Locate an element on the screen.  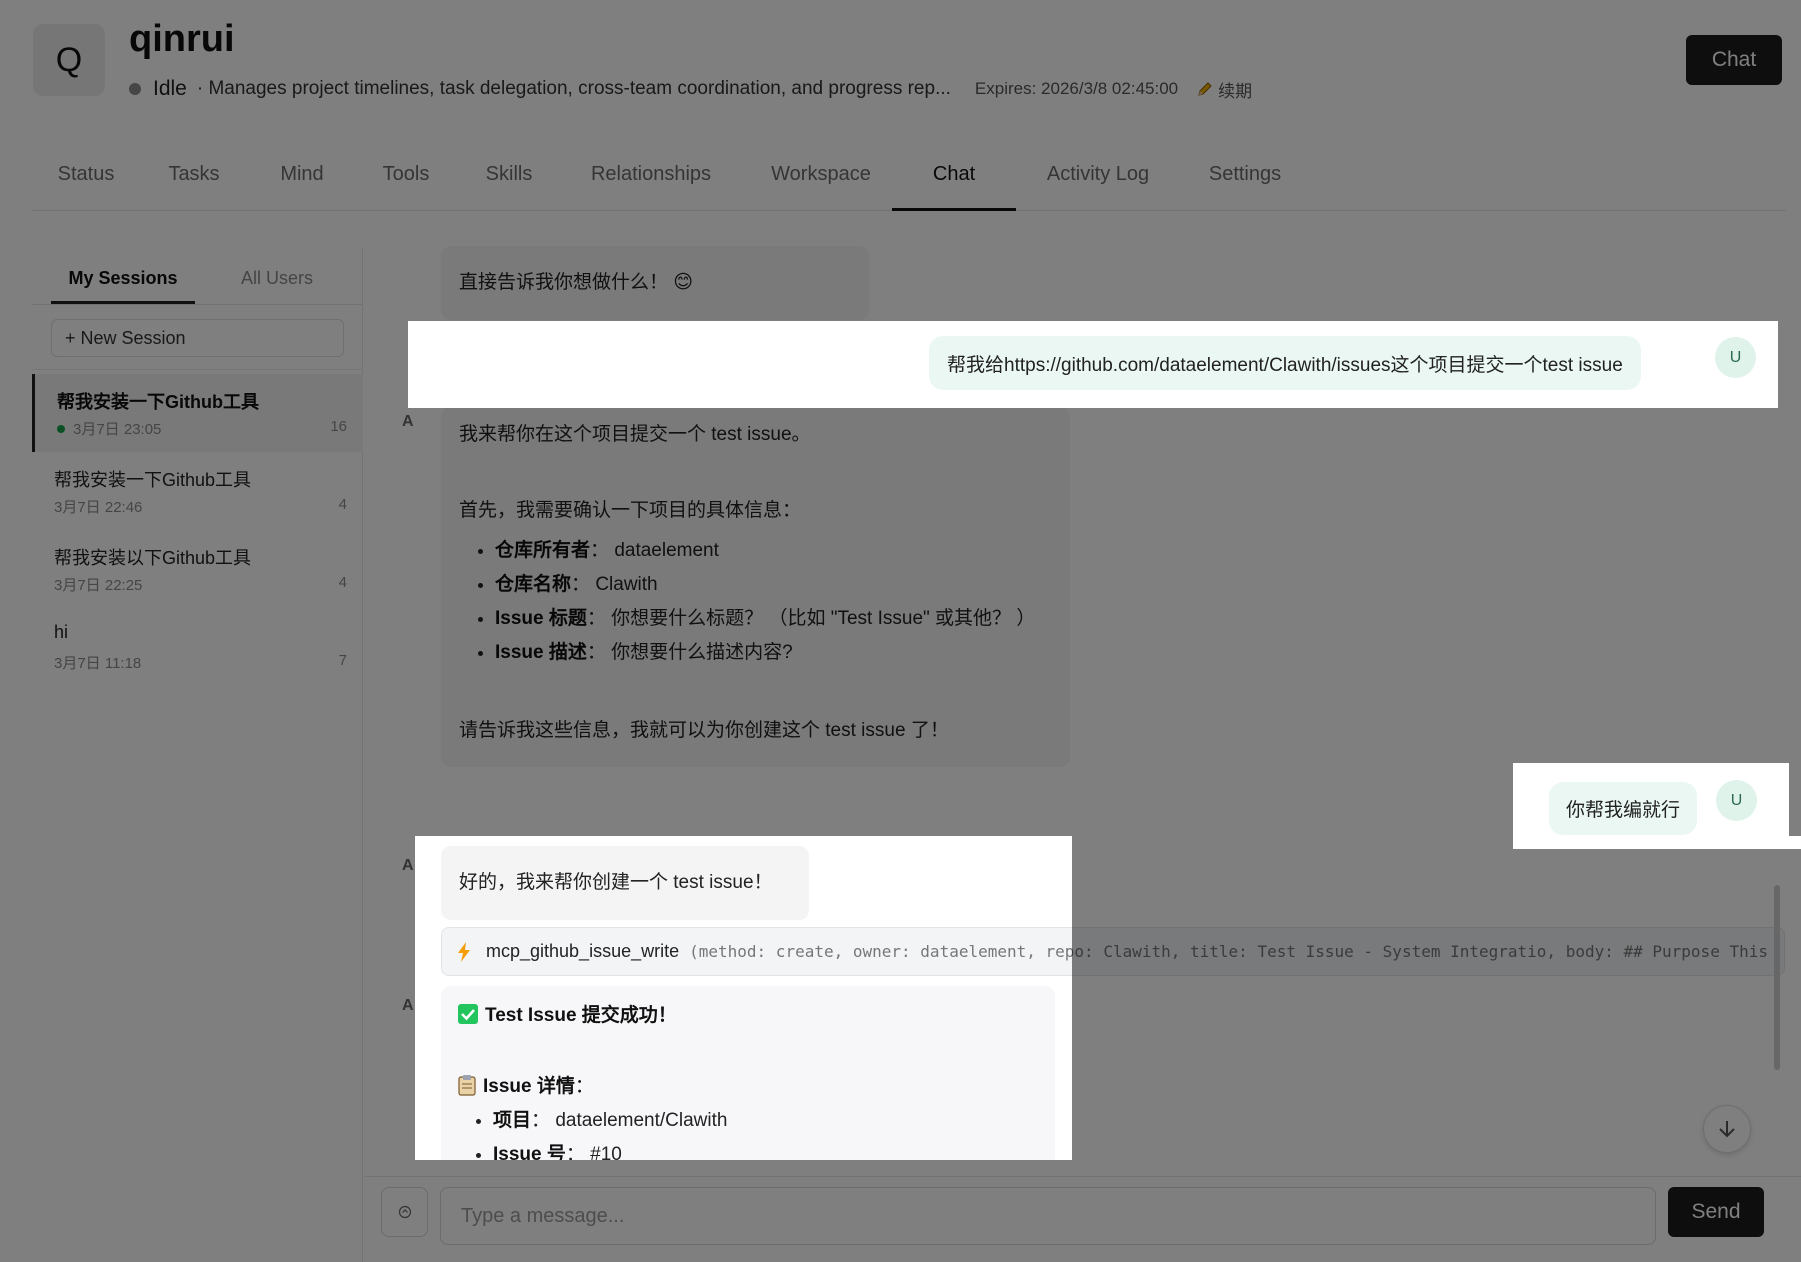
tab-my-sessions: My Sessions is located at coordinates (123, 286).